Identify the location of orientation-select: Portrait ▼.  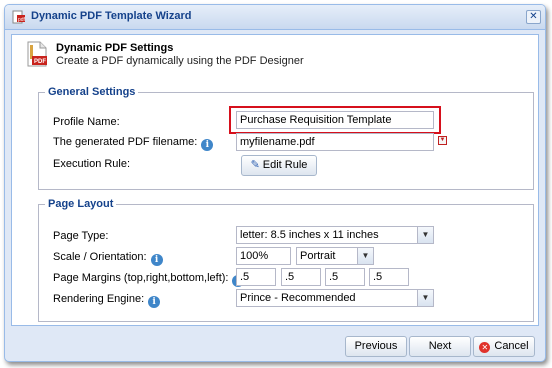
(335, 256).